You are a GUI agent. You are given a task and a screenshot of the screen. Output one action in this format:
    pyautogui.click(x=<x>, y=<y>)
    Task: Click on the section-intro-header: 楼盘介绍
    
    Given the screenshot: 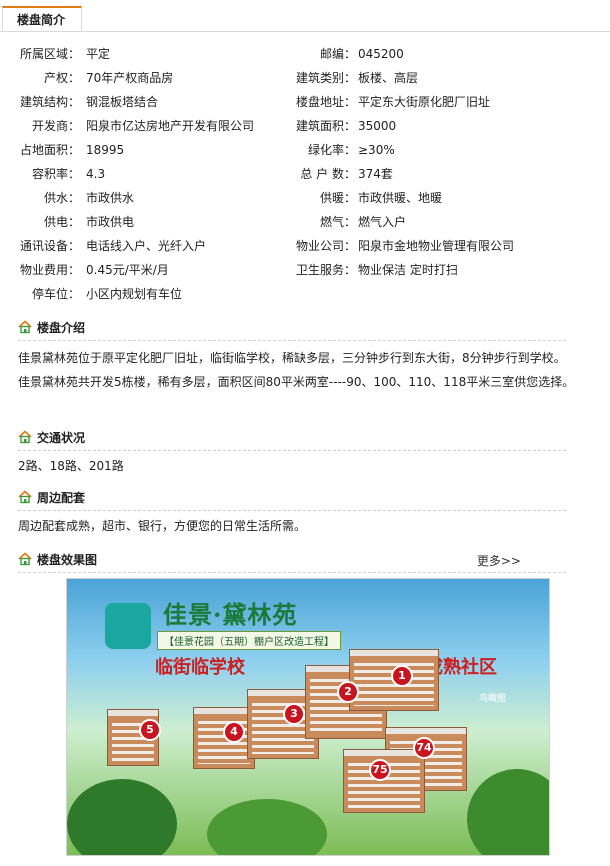 What is the action you would take?
    pyautogui.click(x=292, y=329)
    